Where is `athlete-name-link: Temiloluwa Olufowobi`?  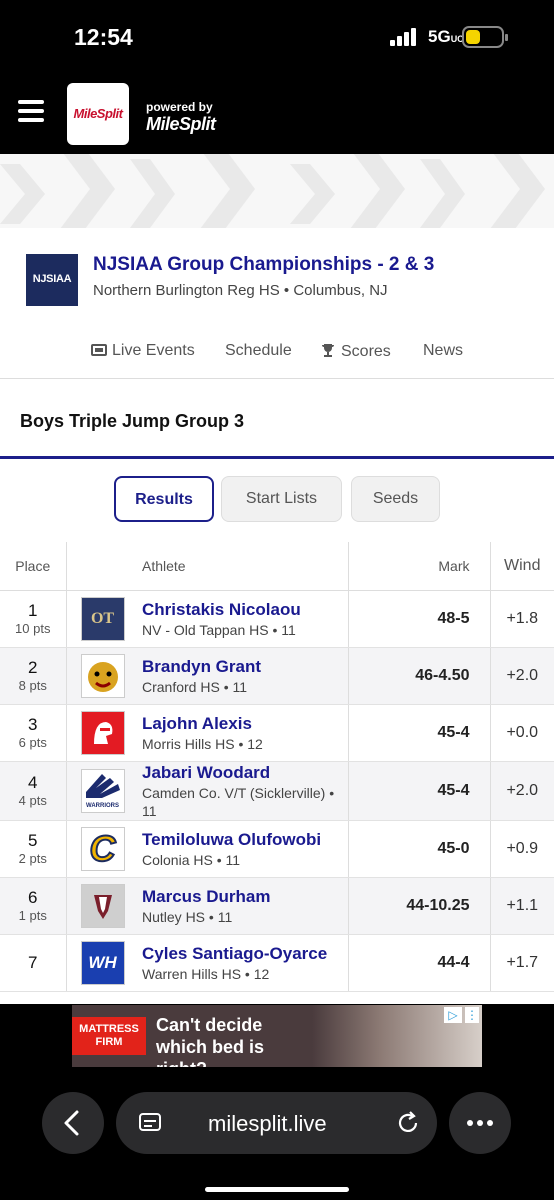 athlete-name-link: Temiloluwa Olufowobi is located at coordinates (245, 840).